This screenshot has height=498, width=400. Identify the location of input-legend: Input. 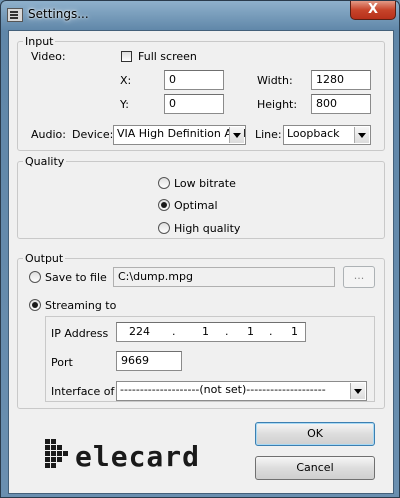
(39, 41).